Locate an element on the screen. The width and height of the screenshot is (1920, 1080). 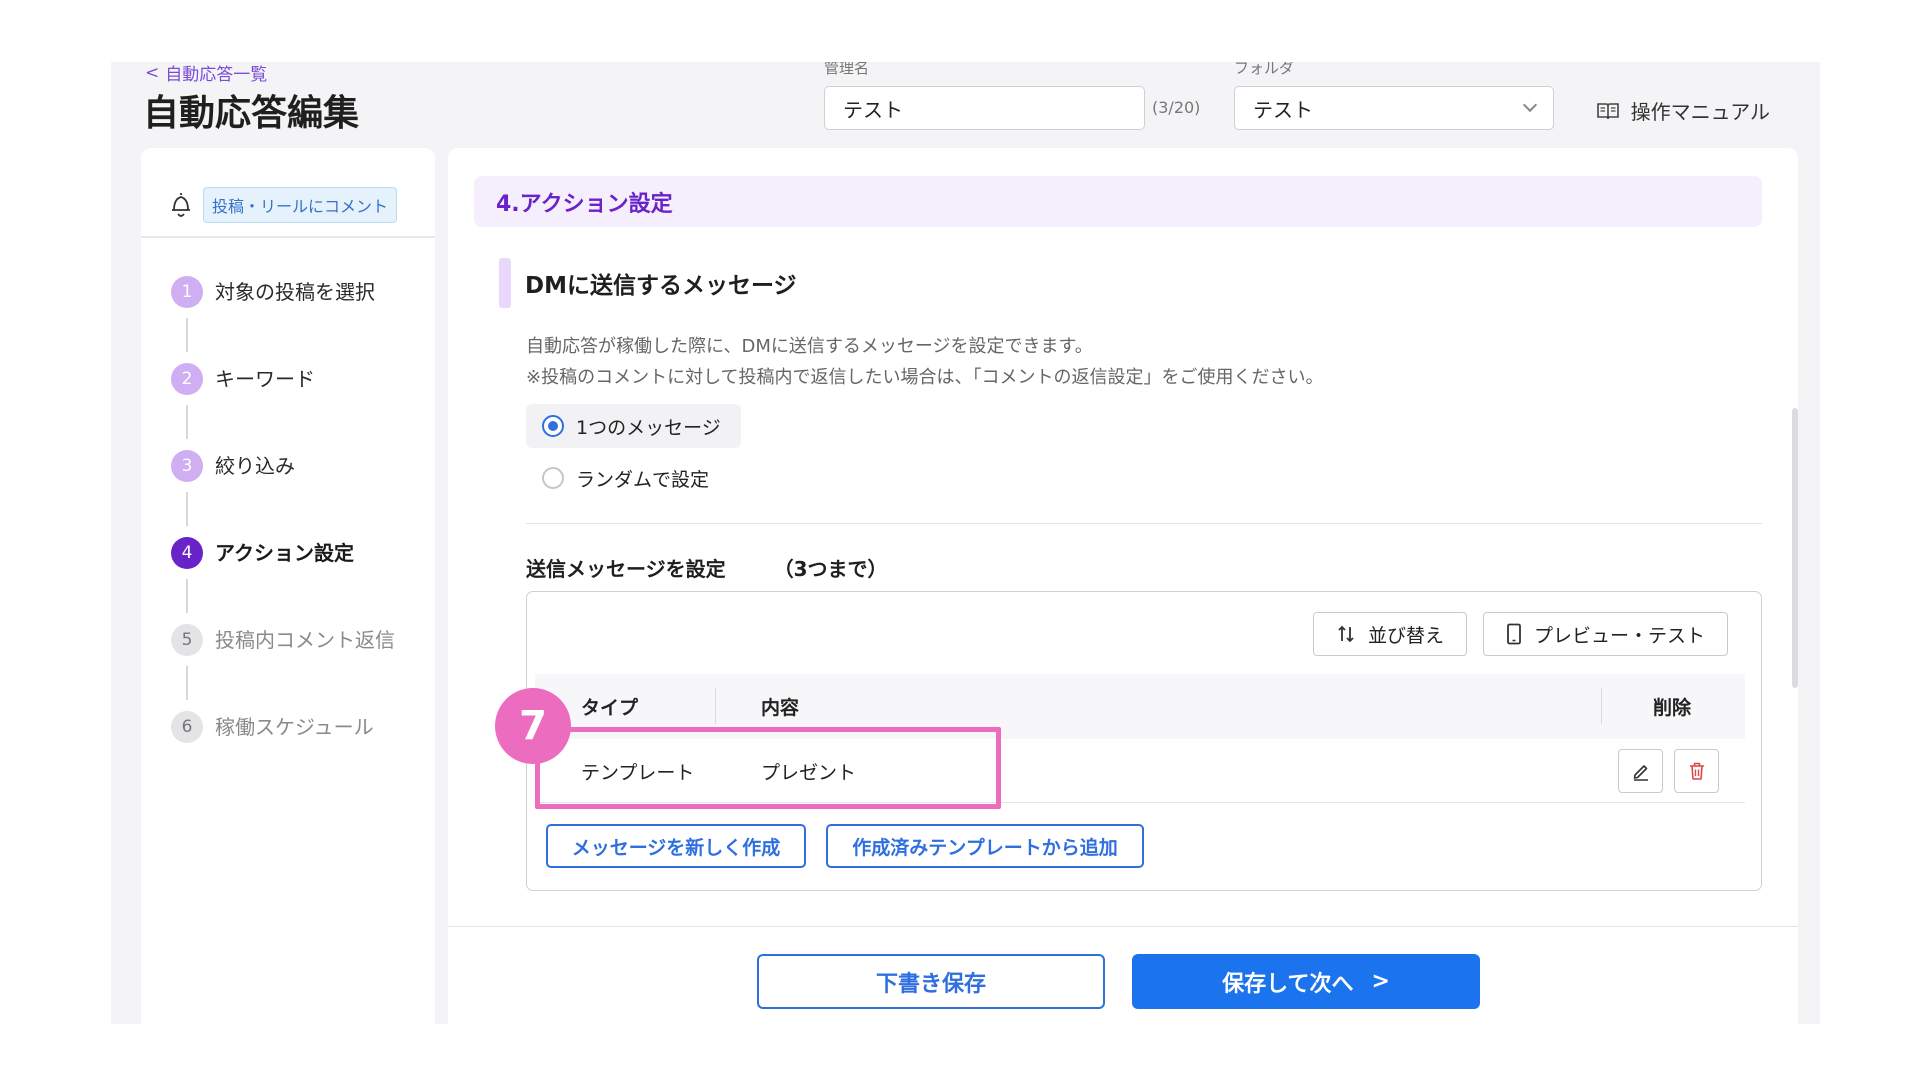
sub-heading-bar is located at coordinates (505, 283).